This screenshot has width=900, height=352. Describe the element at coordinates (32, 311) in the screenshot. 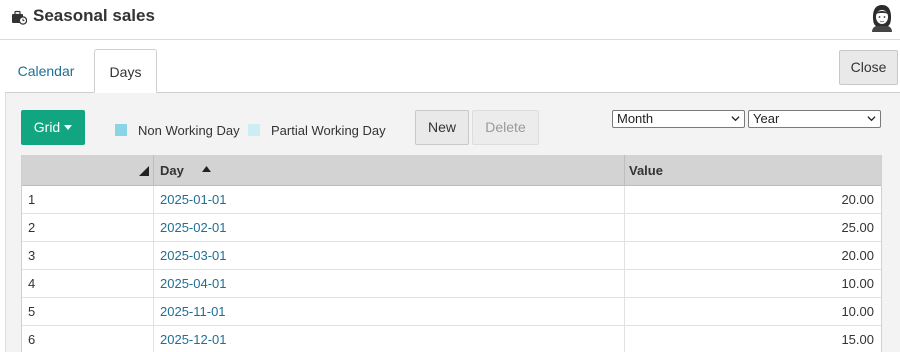

I see `row-index: 5` at that location.